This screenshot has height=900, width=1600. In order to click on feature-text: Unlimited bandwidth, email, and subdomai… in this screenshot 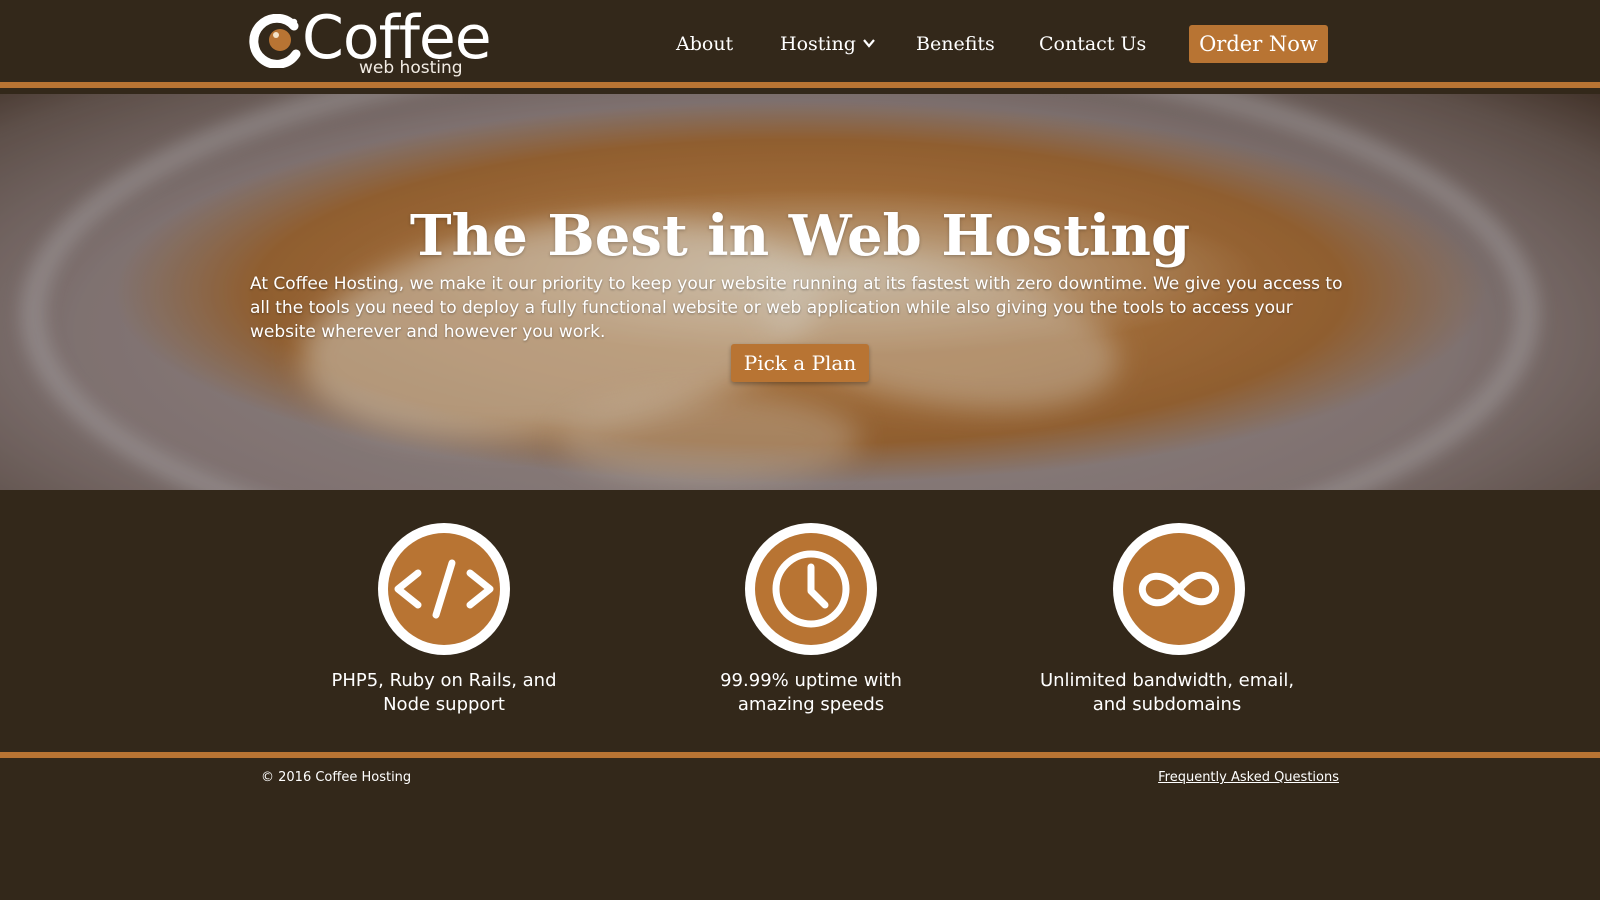, I will do `click(1167, 692)`.